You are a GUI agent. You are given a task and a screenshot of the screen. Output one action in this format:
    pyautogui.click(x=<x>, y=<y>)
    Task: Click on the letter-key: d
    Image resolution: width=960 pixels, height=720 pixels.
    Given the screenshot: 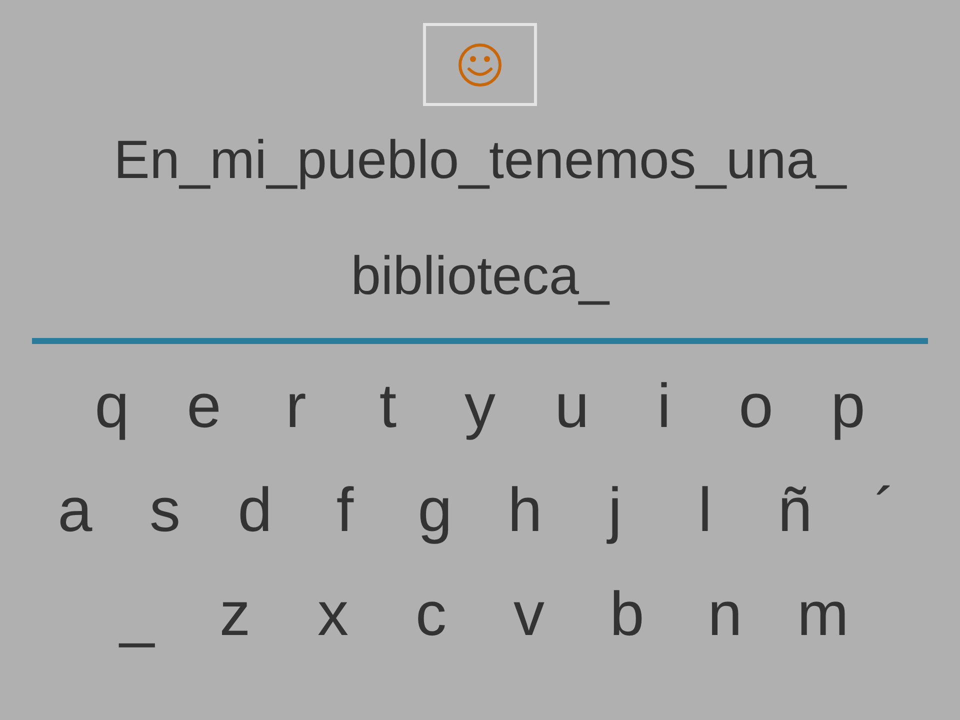 What is the action you would take?
    pyautogui.click(x=255, y=511)
    